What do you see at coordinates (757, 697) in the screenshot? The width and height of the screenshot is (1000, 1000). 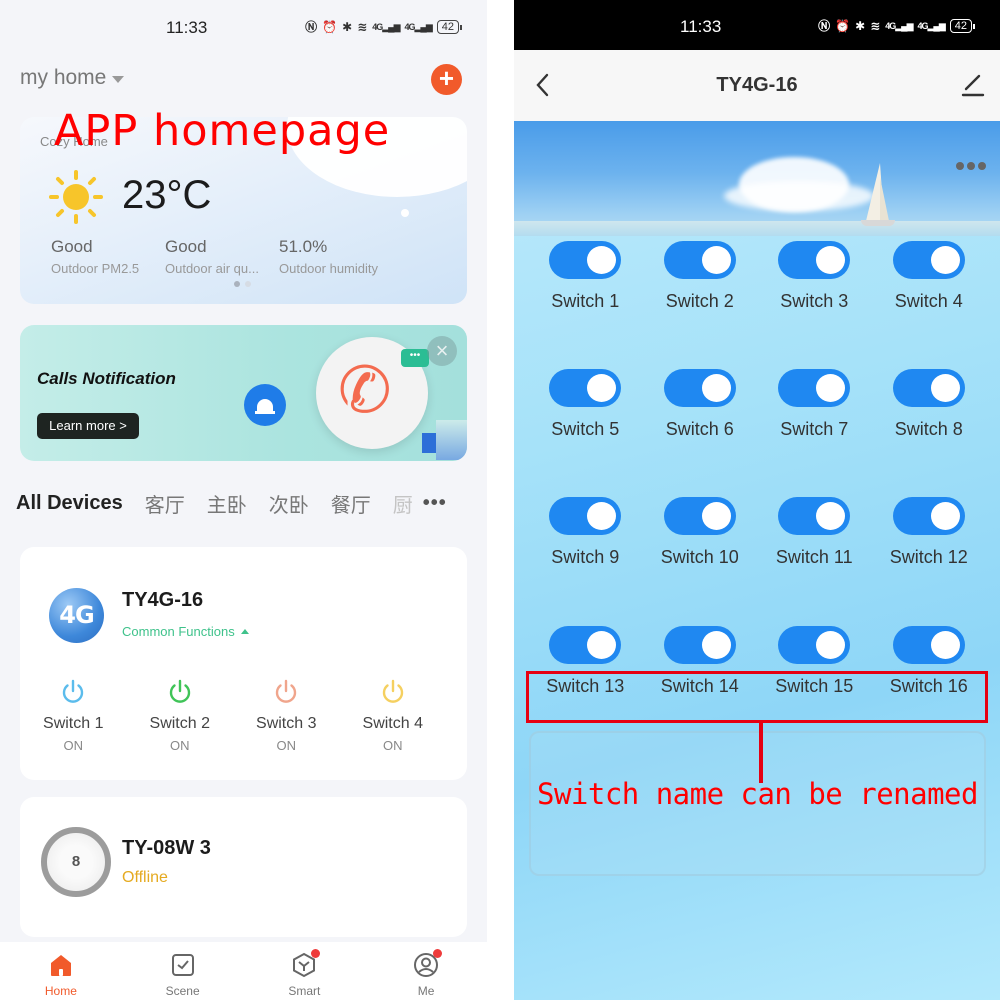 I see `annotation-highlight-box` at bounding box center [757, 697].